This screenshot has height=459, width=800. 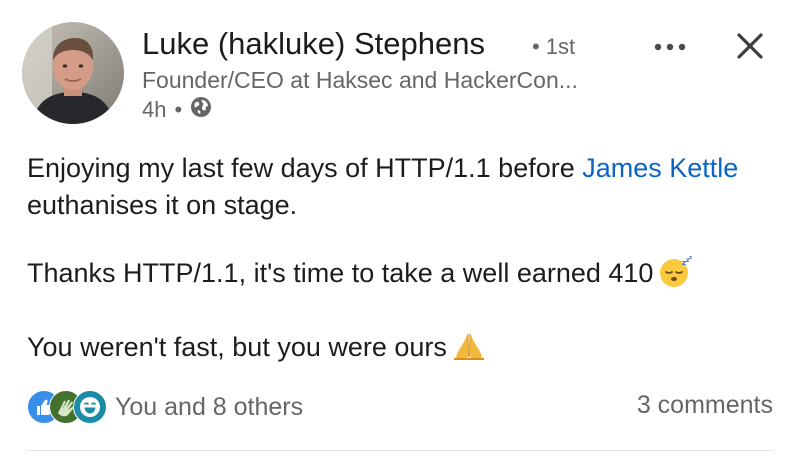 What do you see at coordinates (237, 347) in the screenshot?
I see `post-text-3: You weren't fast, but you were ours` at bounding box center [237, 347].